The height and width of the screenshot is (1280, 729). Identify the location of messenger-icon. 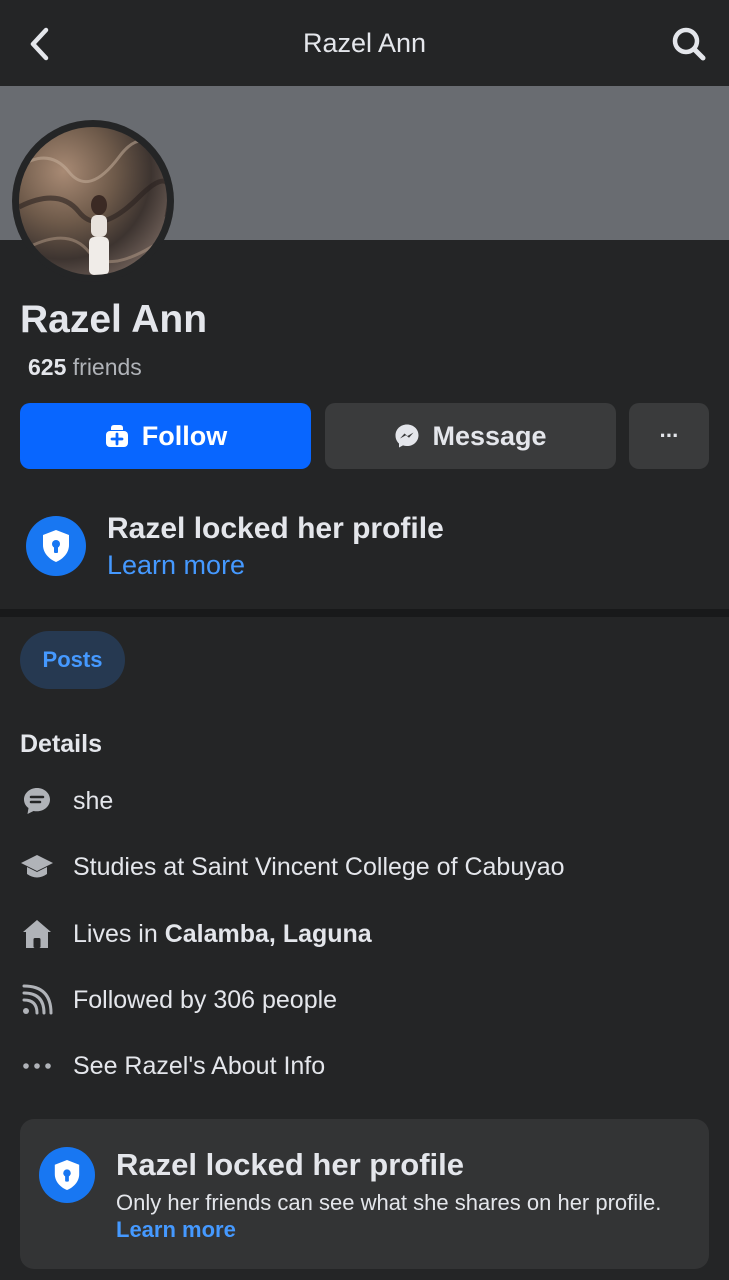
(407, 436).